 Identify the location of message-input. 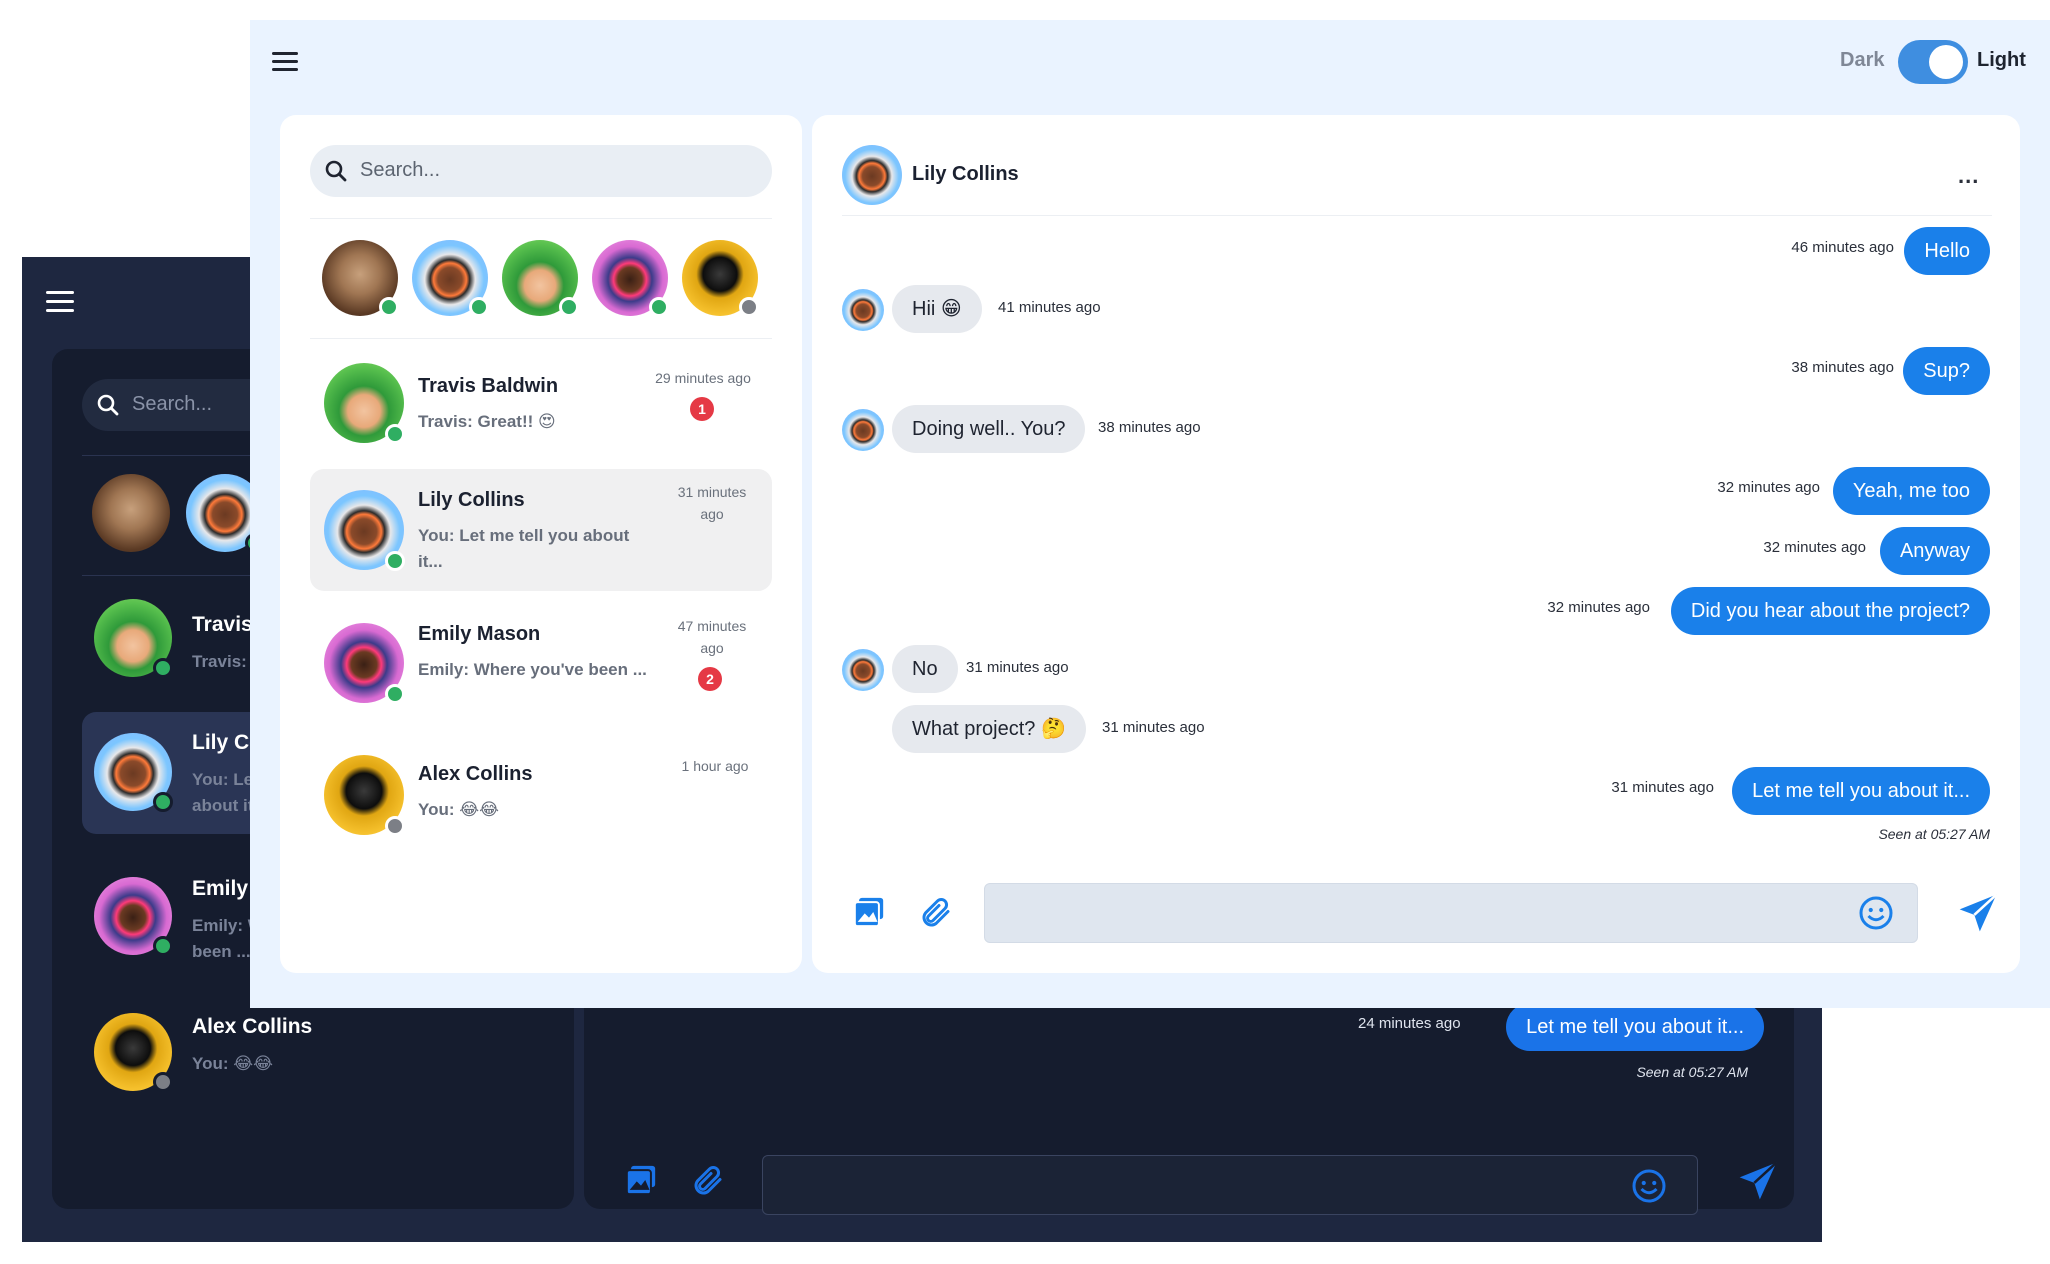
(1451, 913).